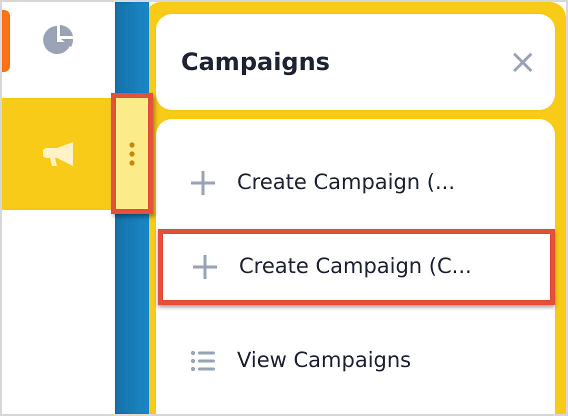 This screenshot has height=416, width=568. I want to click on panel-title: Campaigns, so click(255, 62).